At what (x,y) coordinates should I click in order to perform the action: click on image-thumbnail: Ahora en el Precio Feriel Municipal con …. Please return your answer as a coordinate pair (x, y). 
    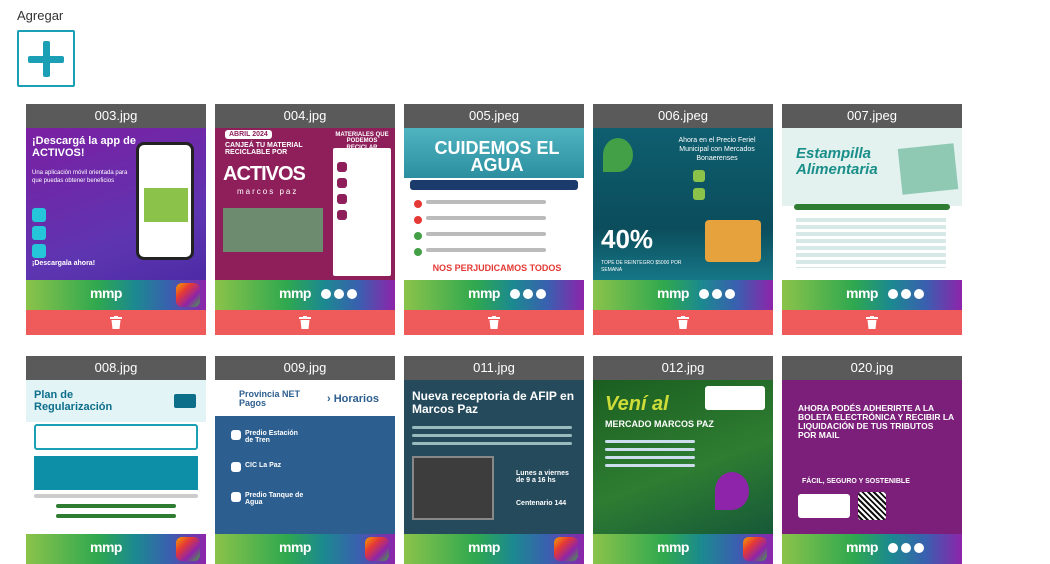
    Looking at the image, I should click on (683, 219).